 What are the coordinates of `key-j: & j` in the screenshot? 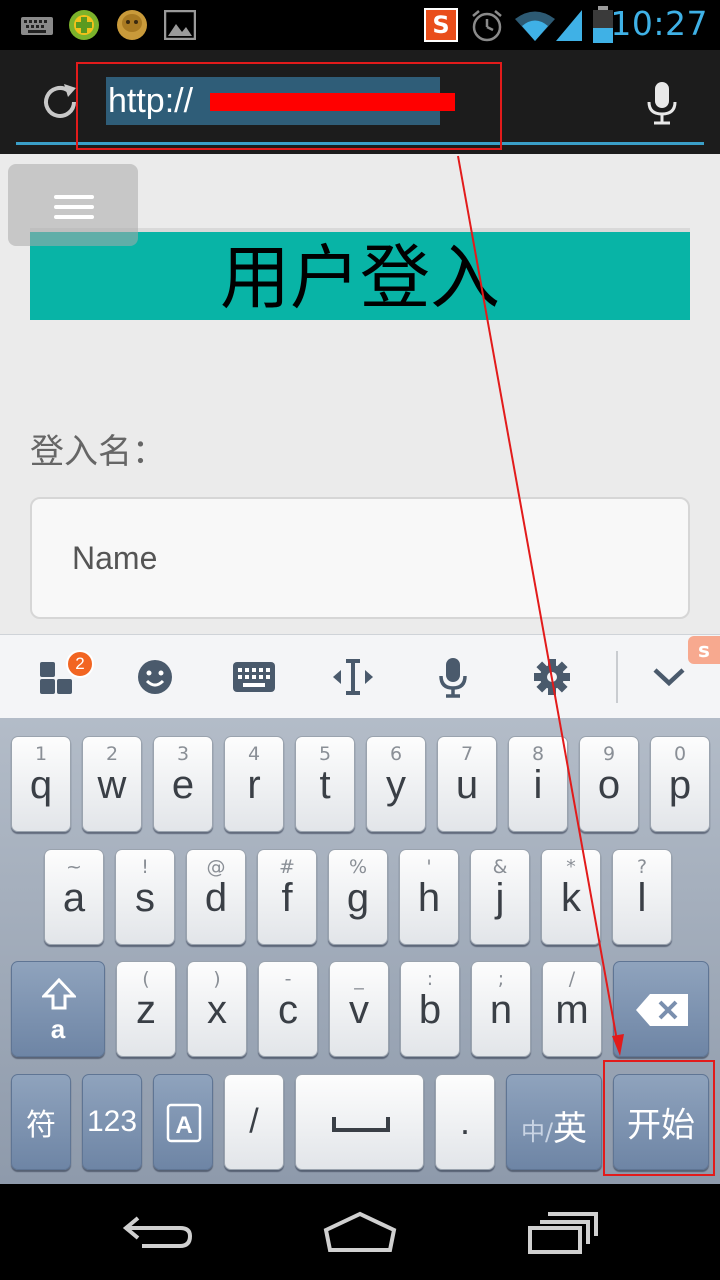 It's located at (500, 897).